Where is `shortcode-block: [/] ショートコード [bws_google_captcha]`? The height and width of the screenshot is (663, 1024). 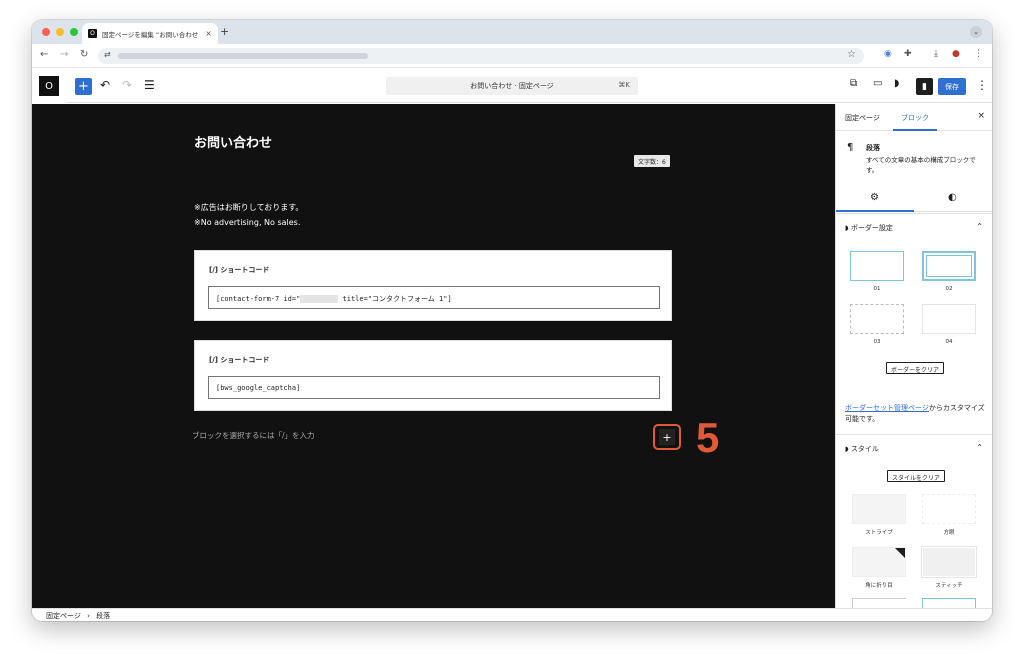
shortcode-block: [/] ショートコード [bws_google_captcha] is located at coordinates (433, 375).